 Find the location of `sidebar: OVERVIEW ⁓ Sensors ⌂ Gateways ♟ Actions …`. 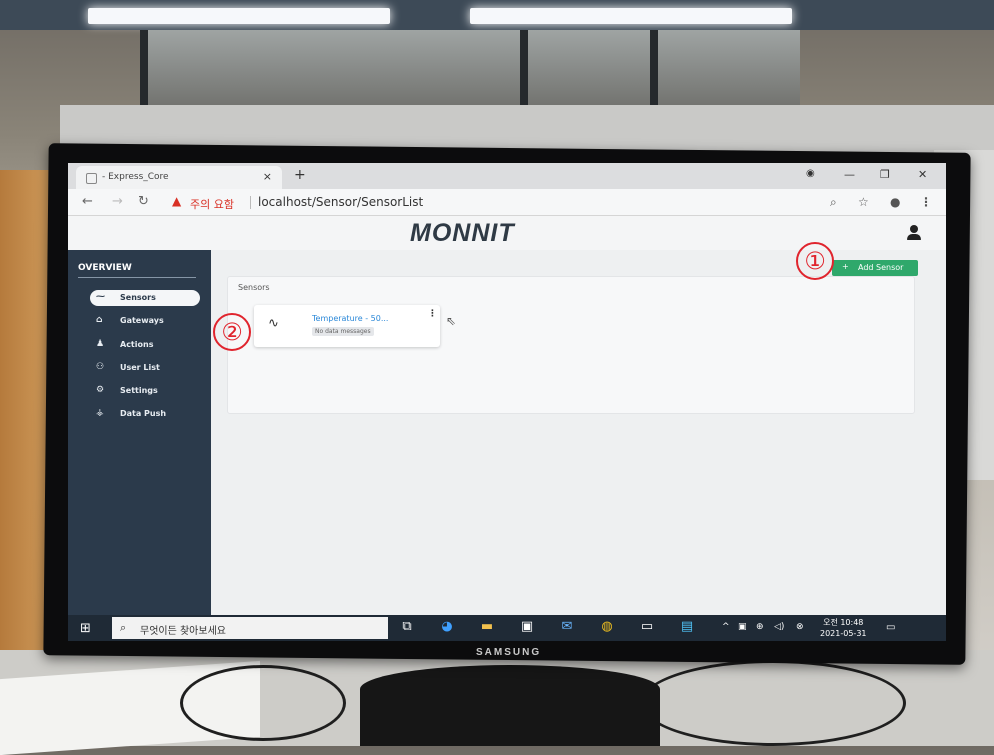

sidebar: OVERVIEW ⁓ Sensors ⌂ Gateways ♟ Actions … is located at coordinates (139, 445).